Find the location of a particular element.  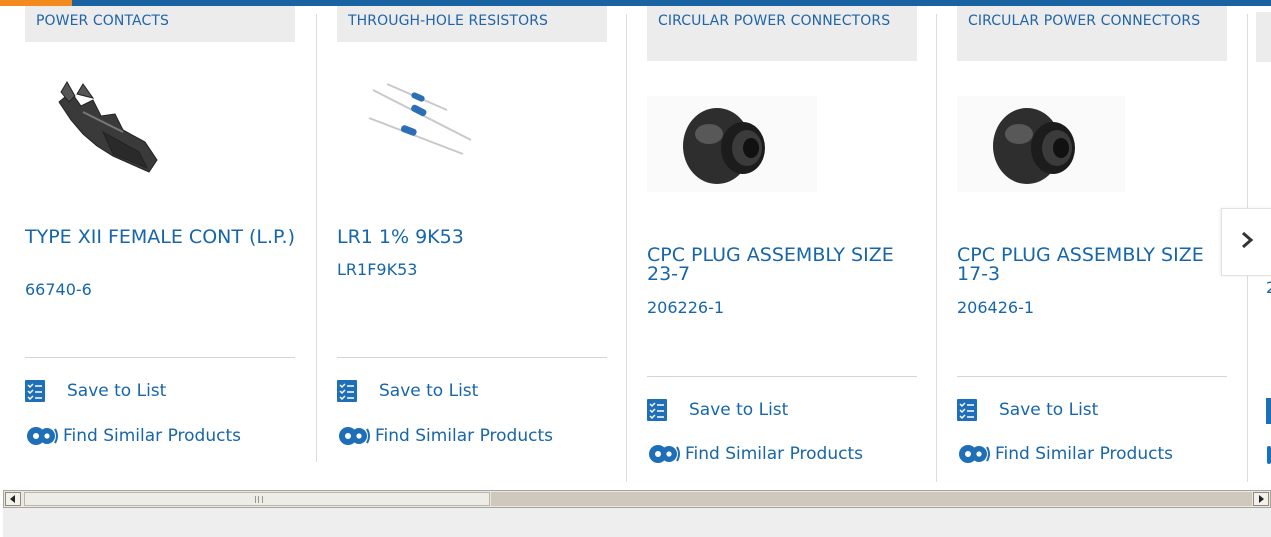

scroll-thumb is located at coordinates (257, 499).